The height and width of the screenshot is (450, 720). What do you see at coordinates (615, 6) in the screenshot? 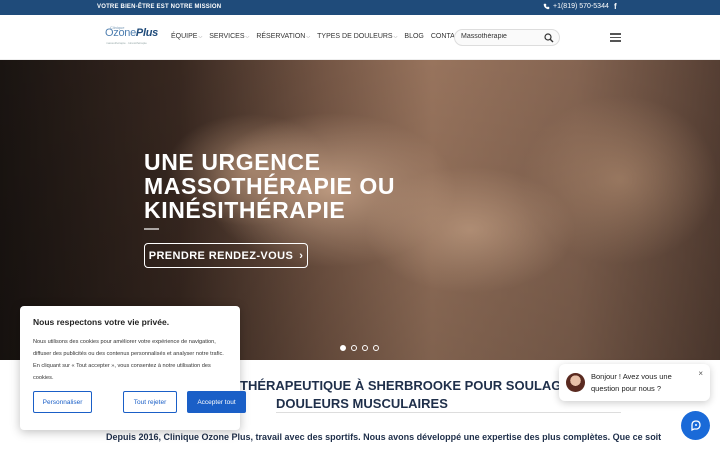
I see `facebook-icon: f` at bounding box center [615, 6].